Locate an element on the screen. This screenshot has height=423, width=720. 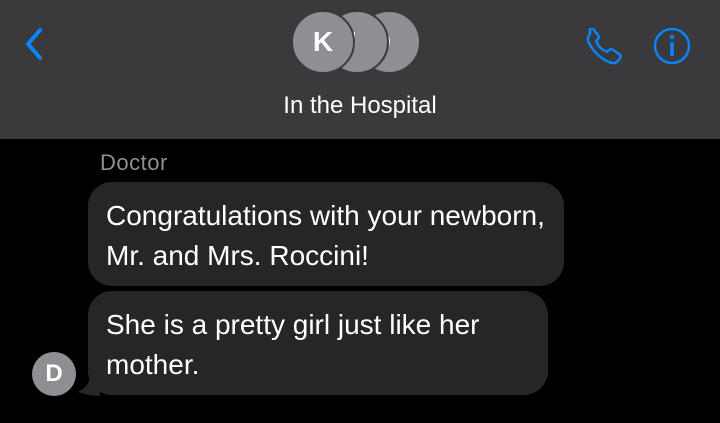
sender-name: Doctor is located at coordinates (134, 162).